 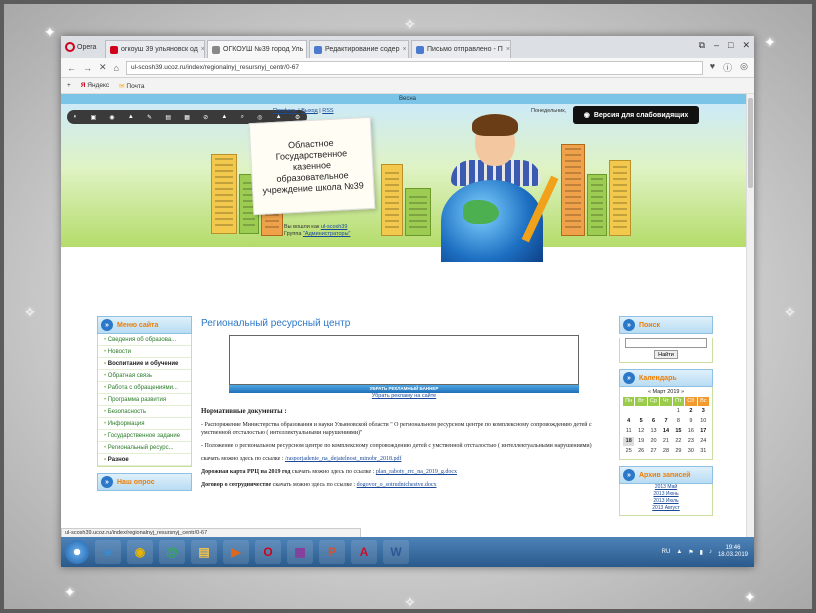 I want to click on taskbar-chrome-icon: ◉, so click(x=140, y=552).